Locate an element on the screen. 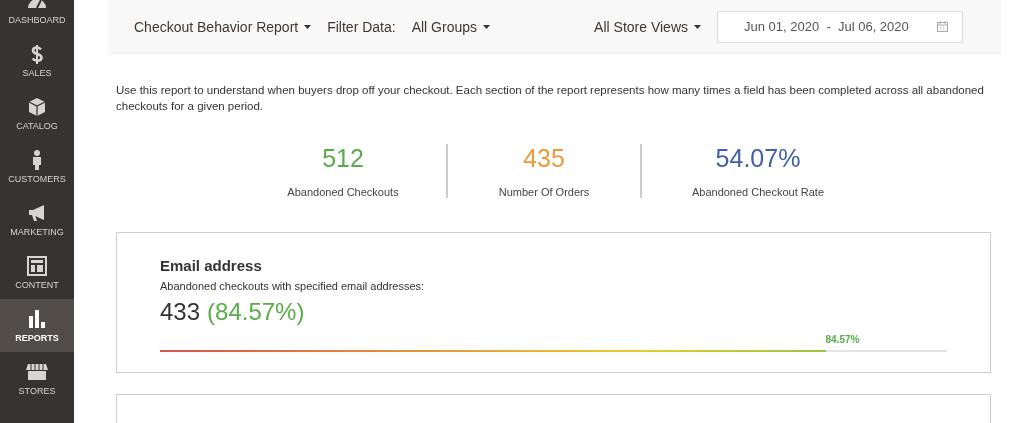 This screenshot has width=1024, height=423. sidebar-item: REPORTS is located at coordinates (37, 325).